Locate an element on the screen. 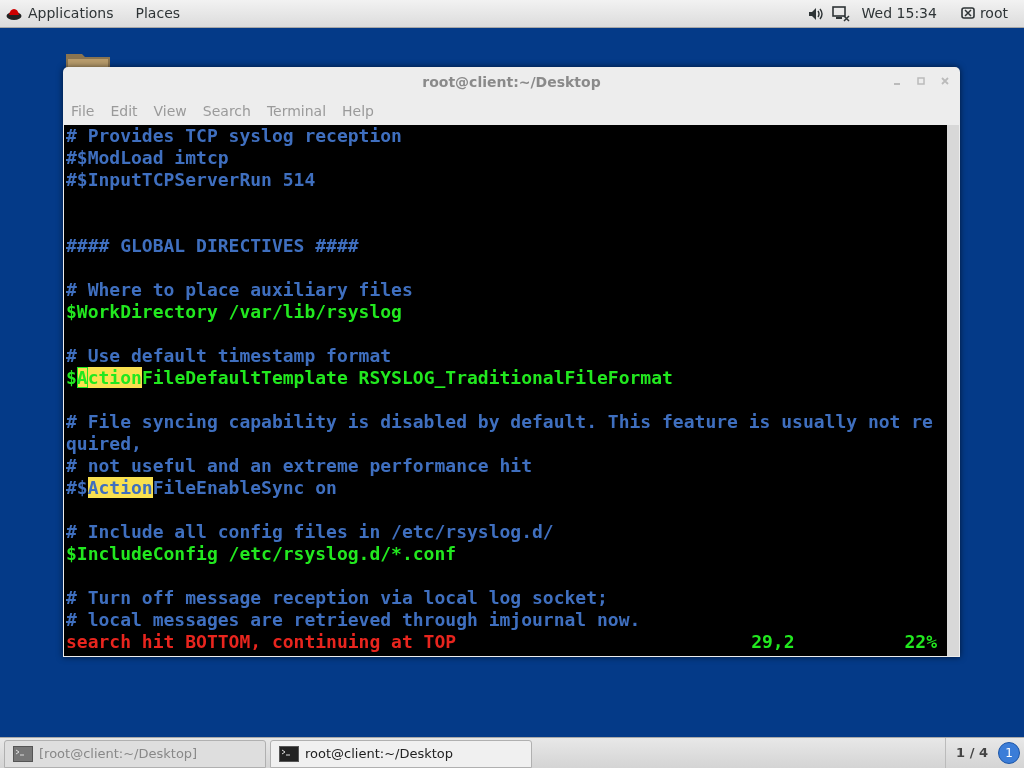 This screenshot has width=1024, height=768. top-menu: Applications is located at coordinates (71, 13).